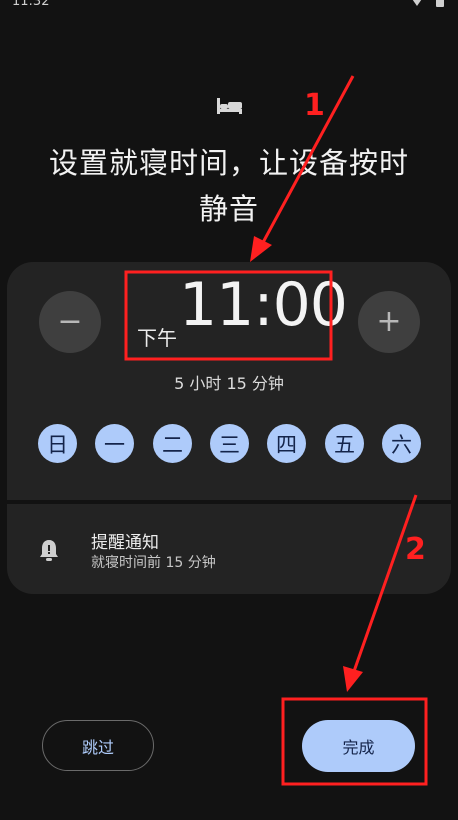  I want to click on decrease-time-button: −, so click(70, 322).